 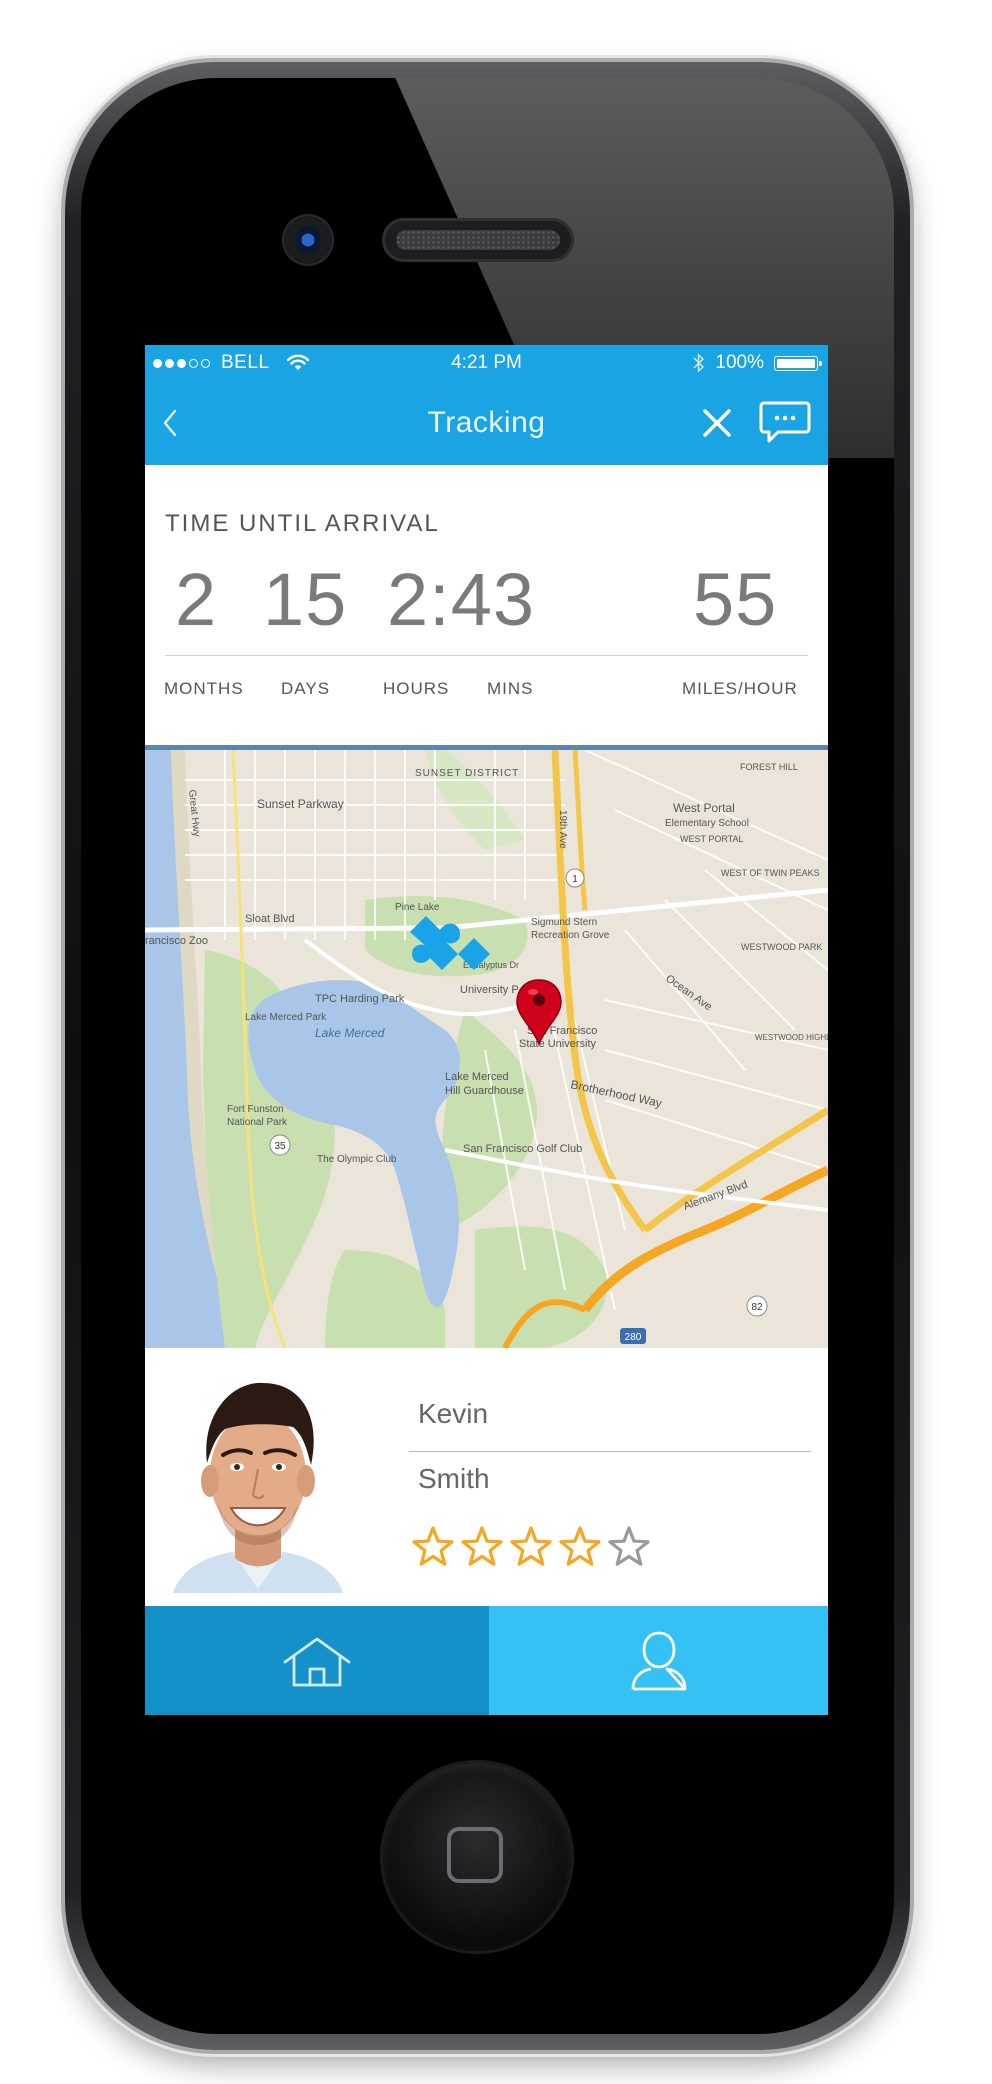 What do you see at coordinates (467, 773) in the screenshot?
I see `map-label: SUNSET DISTRICT` at bounding box center [467, 773].